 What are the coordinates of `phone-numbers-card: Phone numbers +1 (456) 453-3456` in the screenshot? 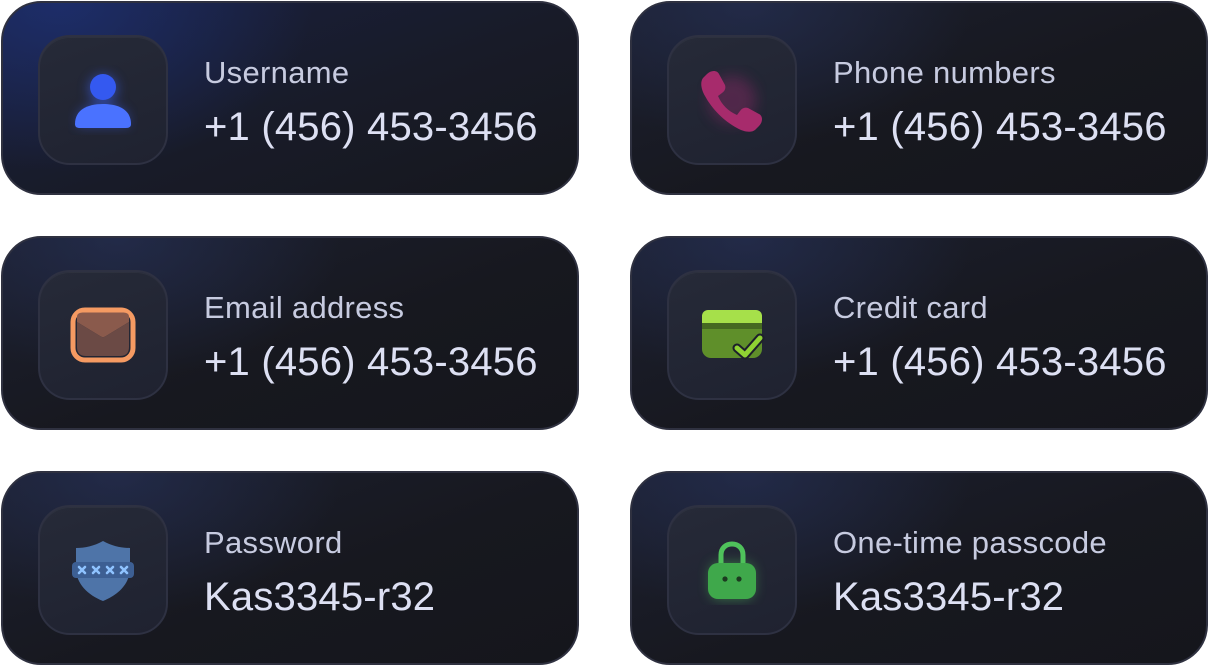 It's located at (919, 98).